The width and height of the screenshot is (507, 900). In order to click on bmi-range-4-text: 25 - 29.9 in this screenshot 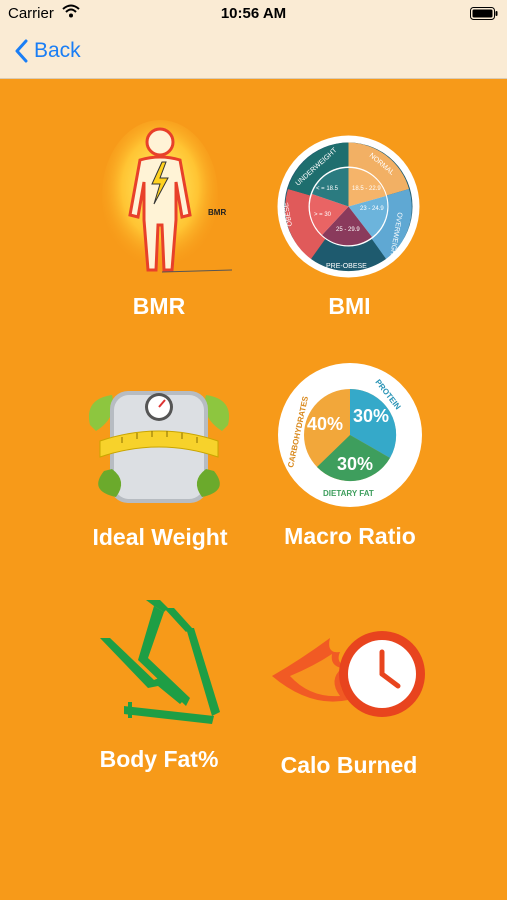, I will do `click(348, 230)`.